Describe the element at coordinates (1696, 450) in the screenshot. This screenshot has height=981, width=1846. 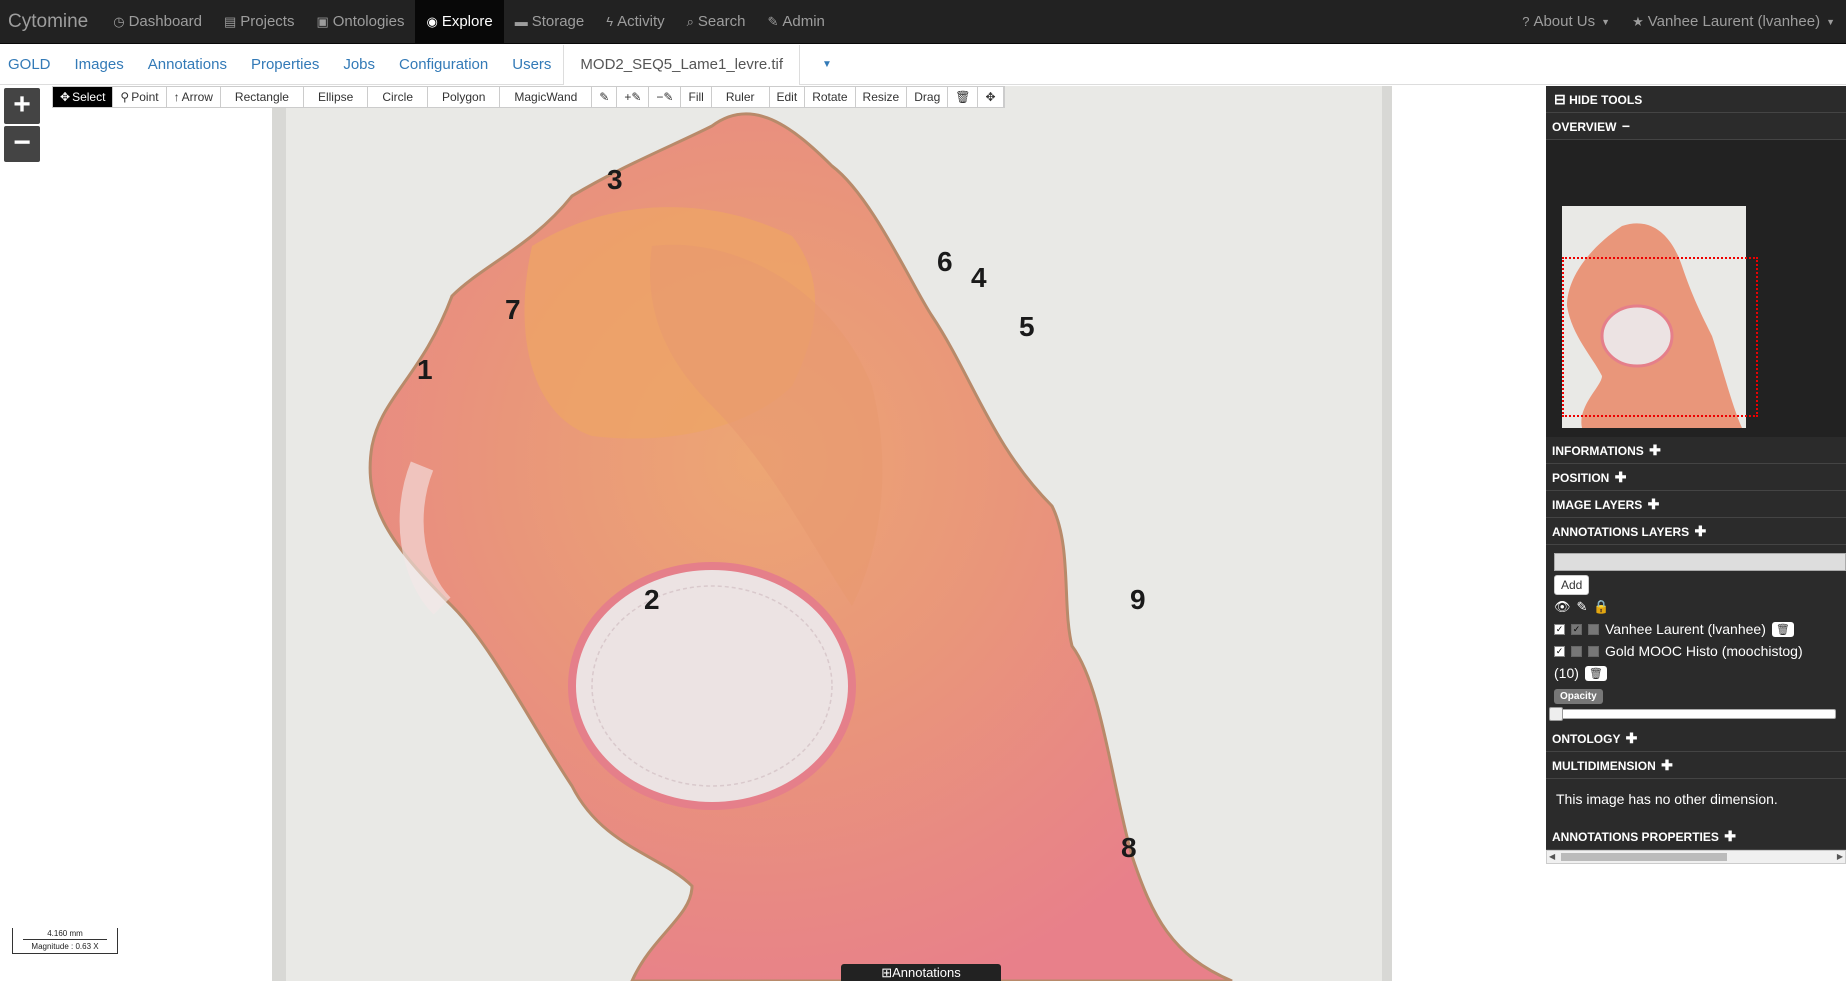
I see `informations-header: INFORMATIONS ✚` at that location.